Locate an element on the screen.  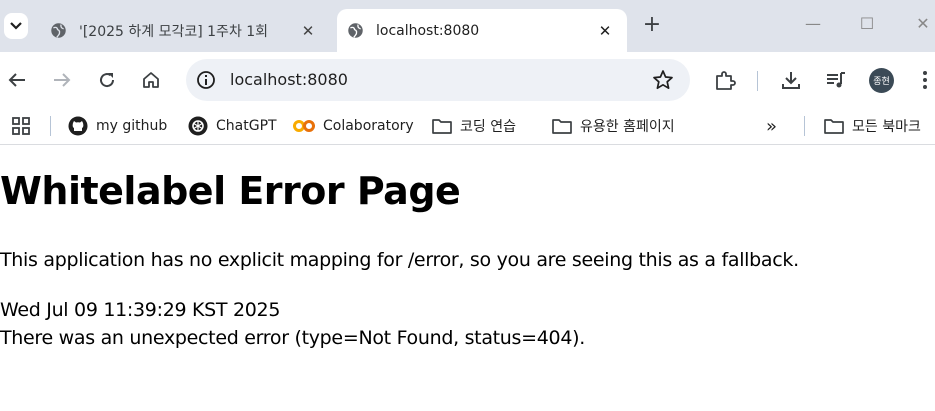
browser-toolbar: localhost:8080 종현 is located at coordinates (467, 80).